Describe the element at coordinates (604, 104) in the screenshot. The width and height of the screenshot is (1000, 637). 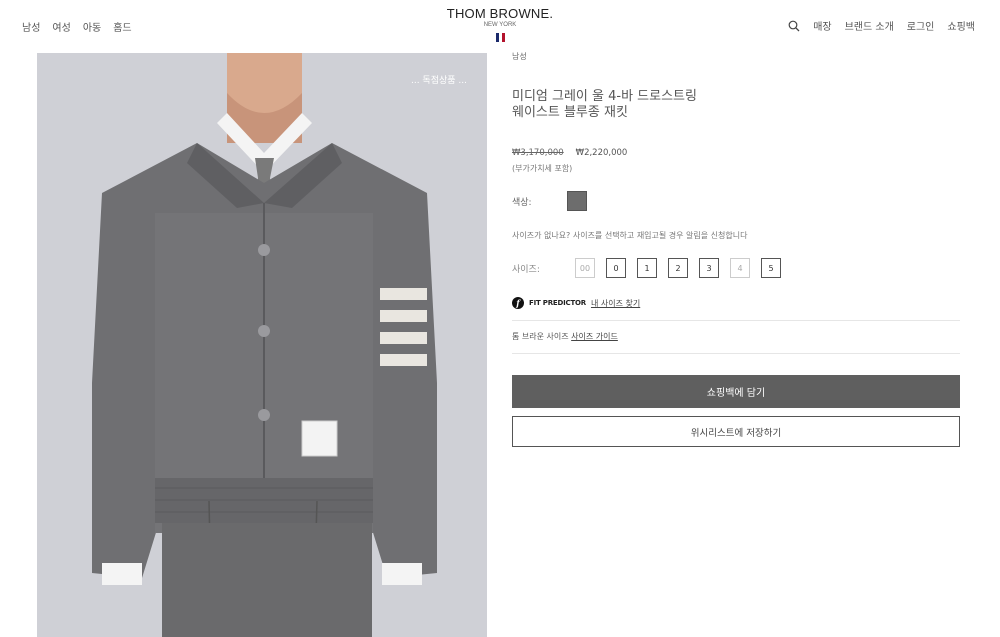
I see `product-title: 미디엄 그레이 울 4-바 드로스트링 웨이스트 블루종 재킷` at that location.